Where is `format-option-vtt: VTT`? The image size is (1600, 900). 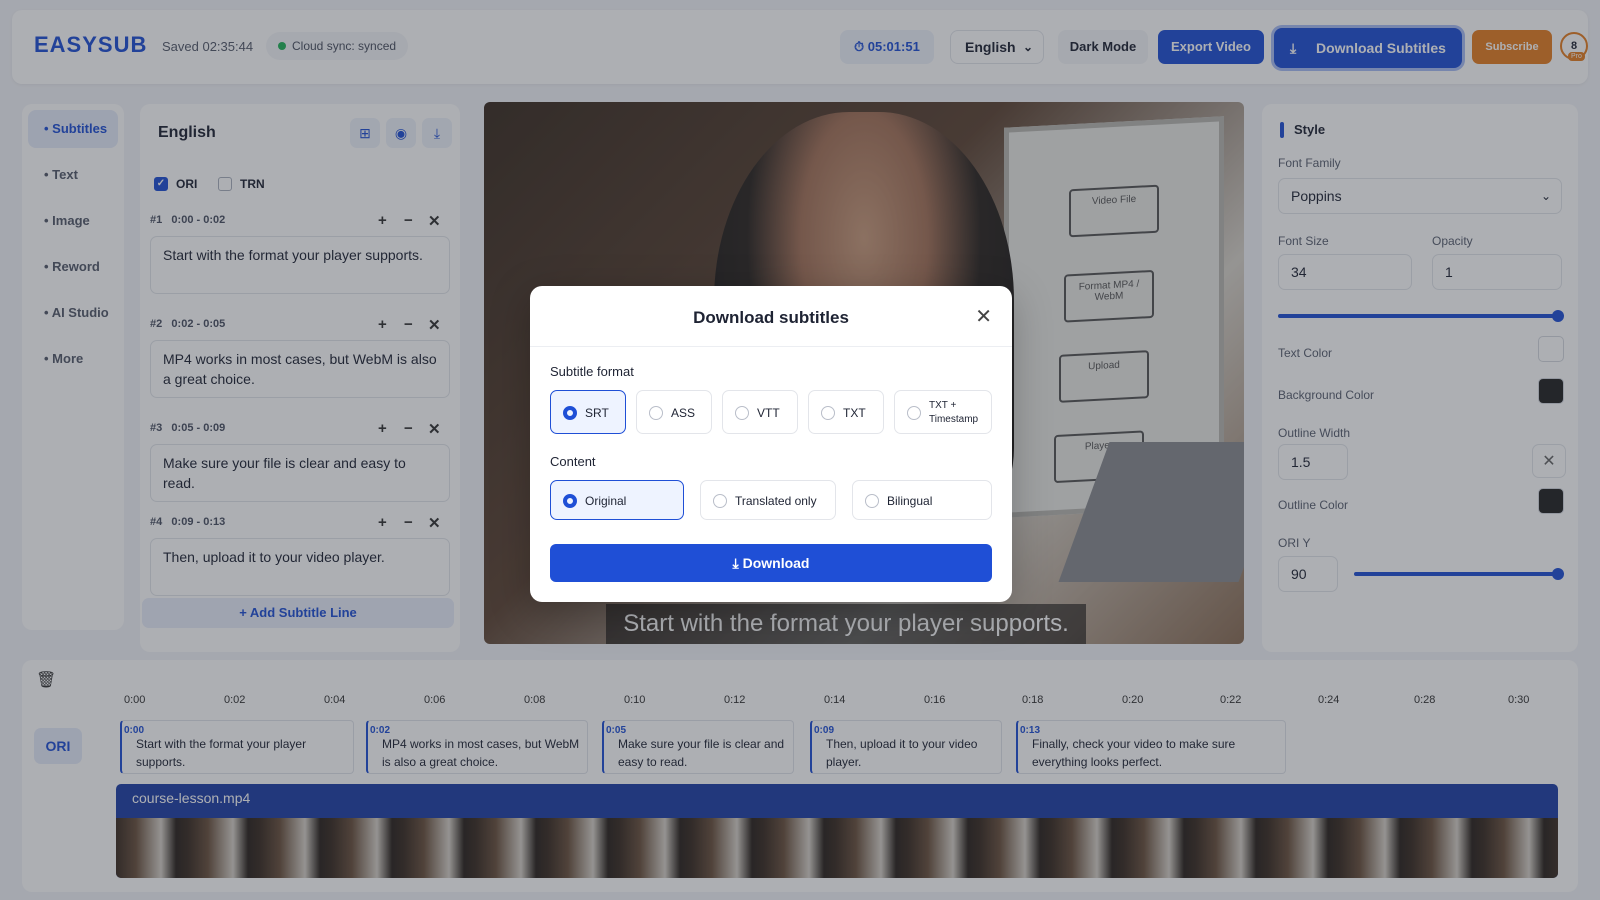 format-option-vtt: VTT is located at coordinates (760, 412).